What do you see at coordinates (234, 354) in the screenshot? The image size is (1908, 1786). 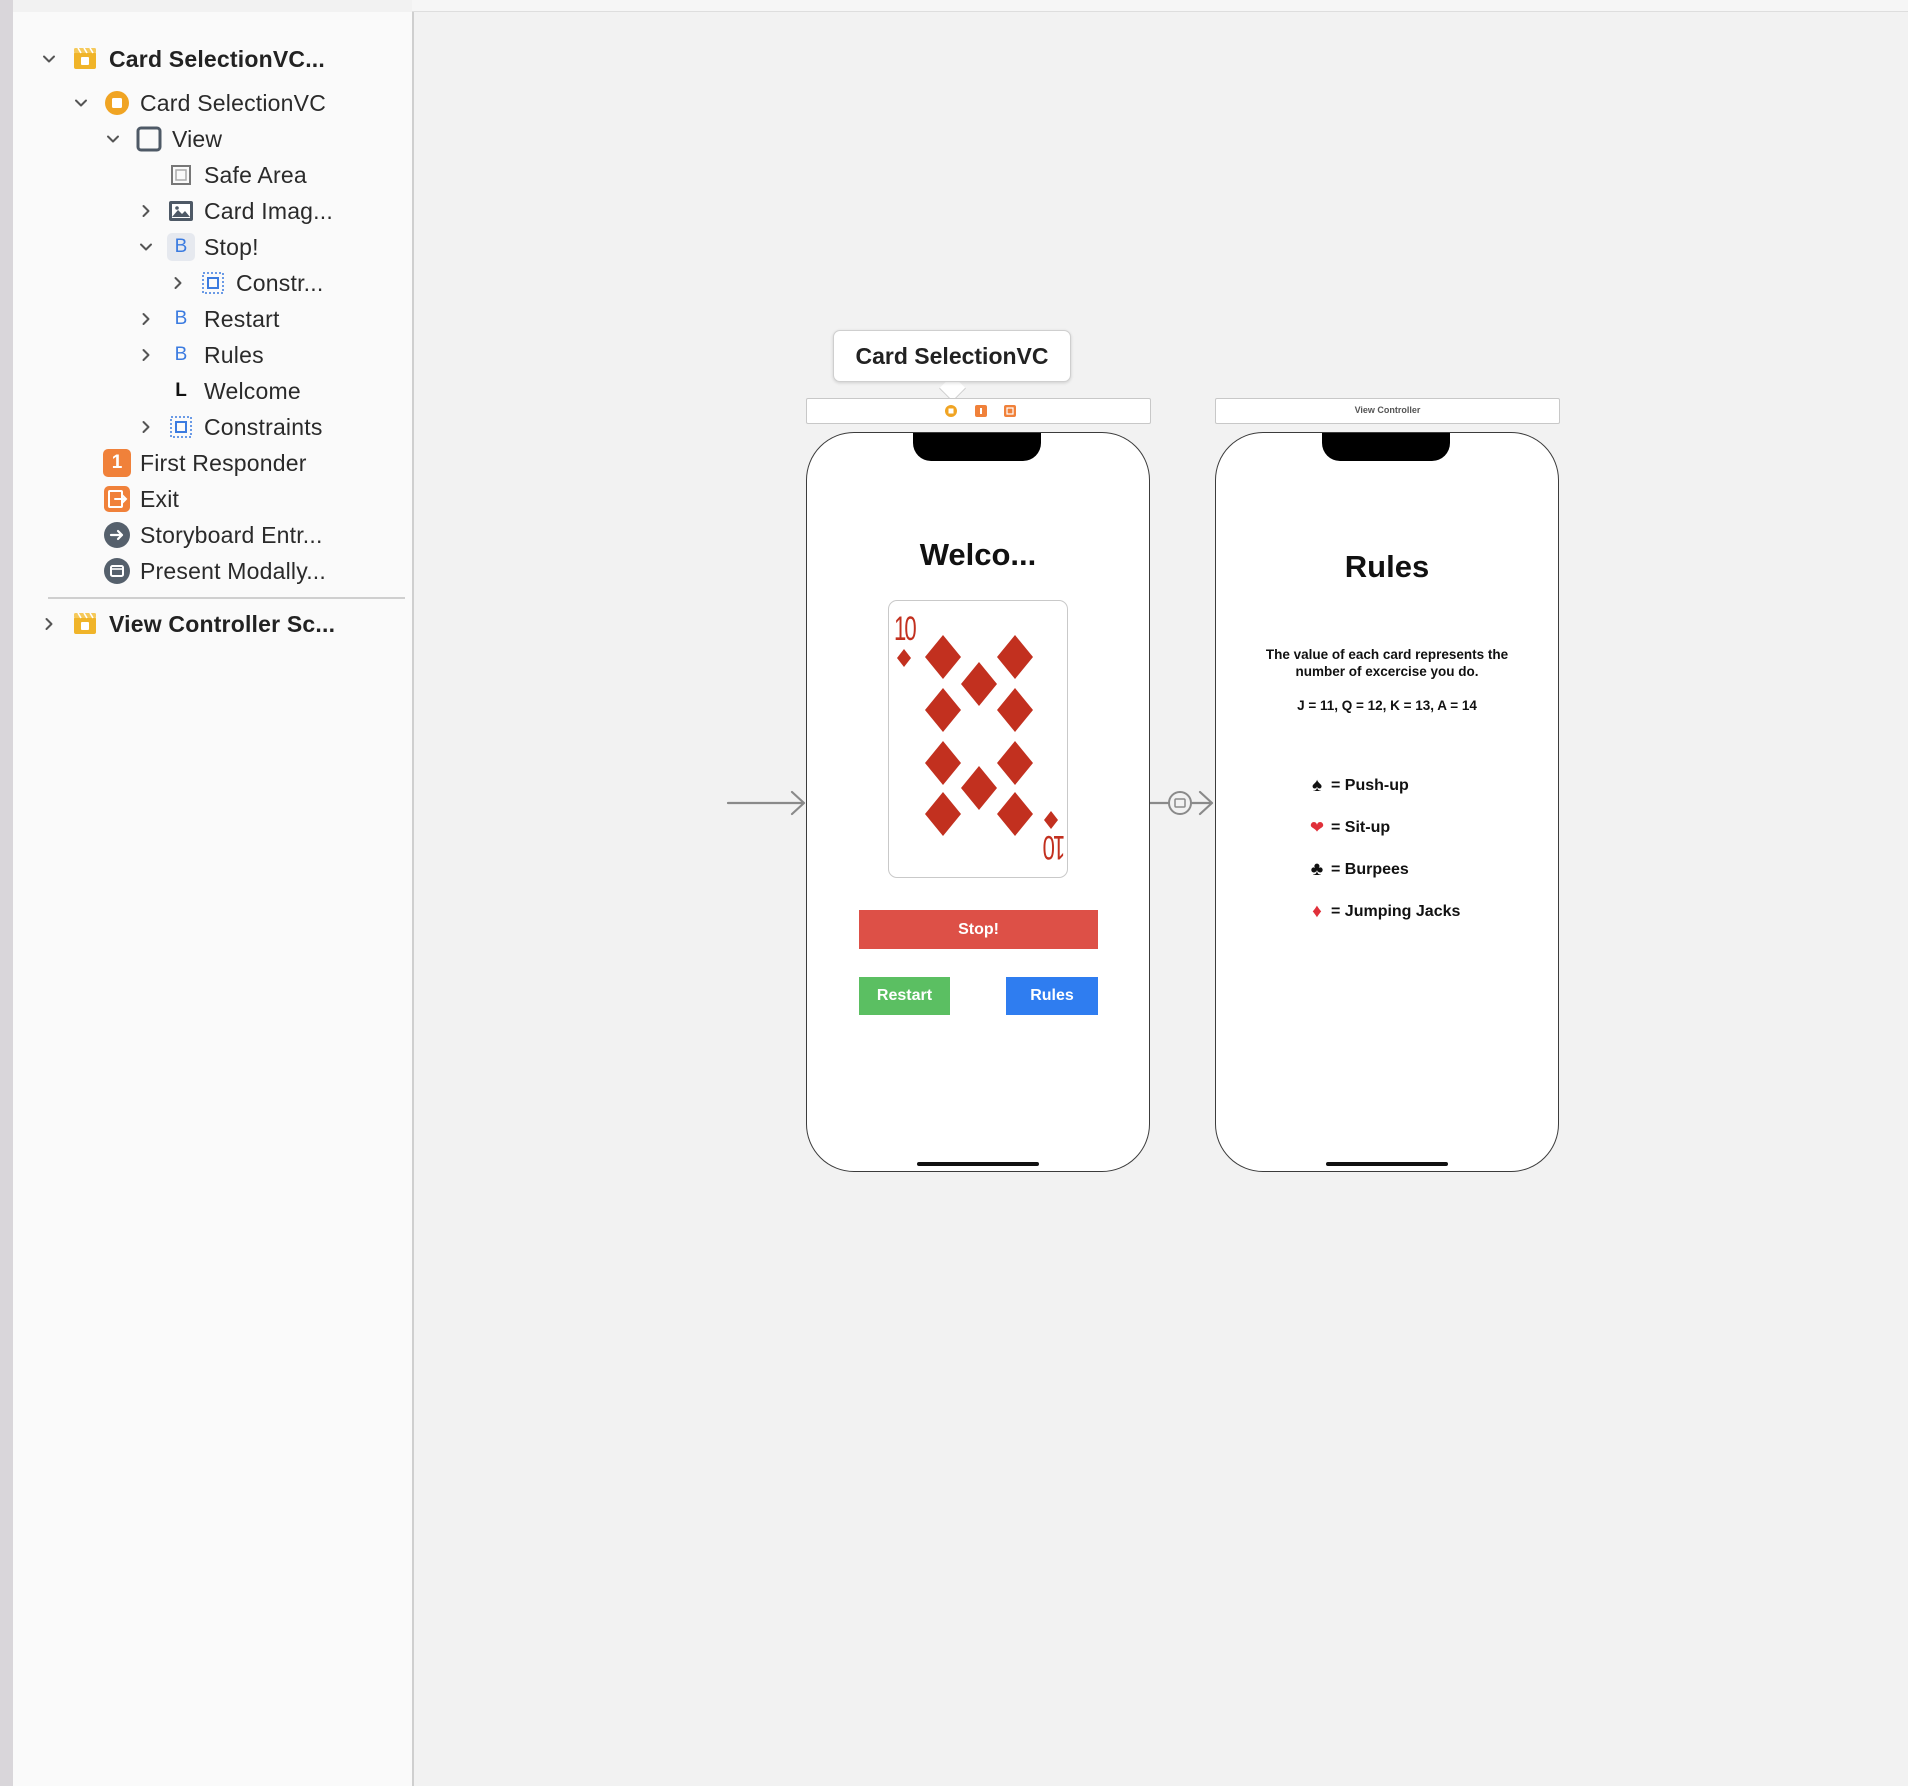 I see `outline-item-label: Rules` at bounding box center [234, 354].